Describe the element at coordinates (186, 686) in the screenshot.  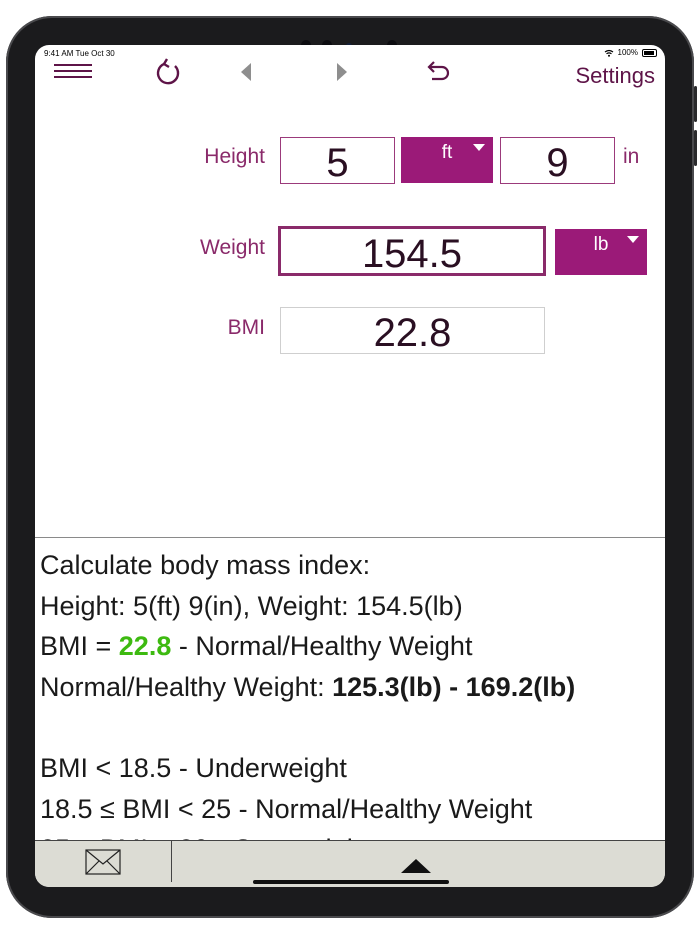
I see `healthy-range-prefix: Normal/Healthy Weight:` at that location.